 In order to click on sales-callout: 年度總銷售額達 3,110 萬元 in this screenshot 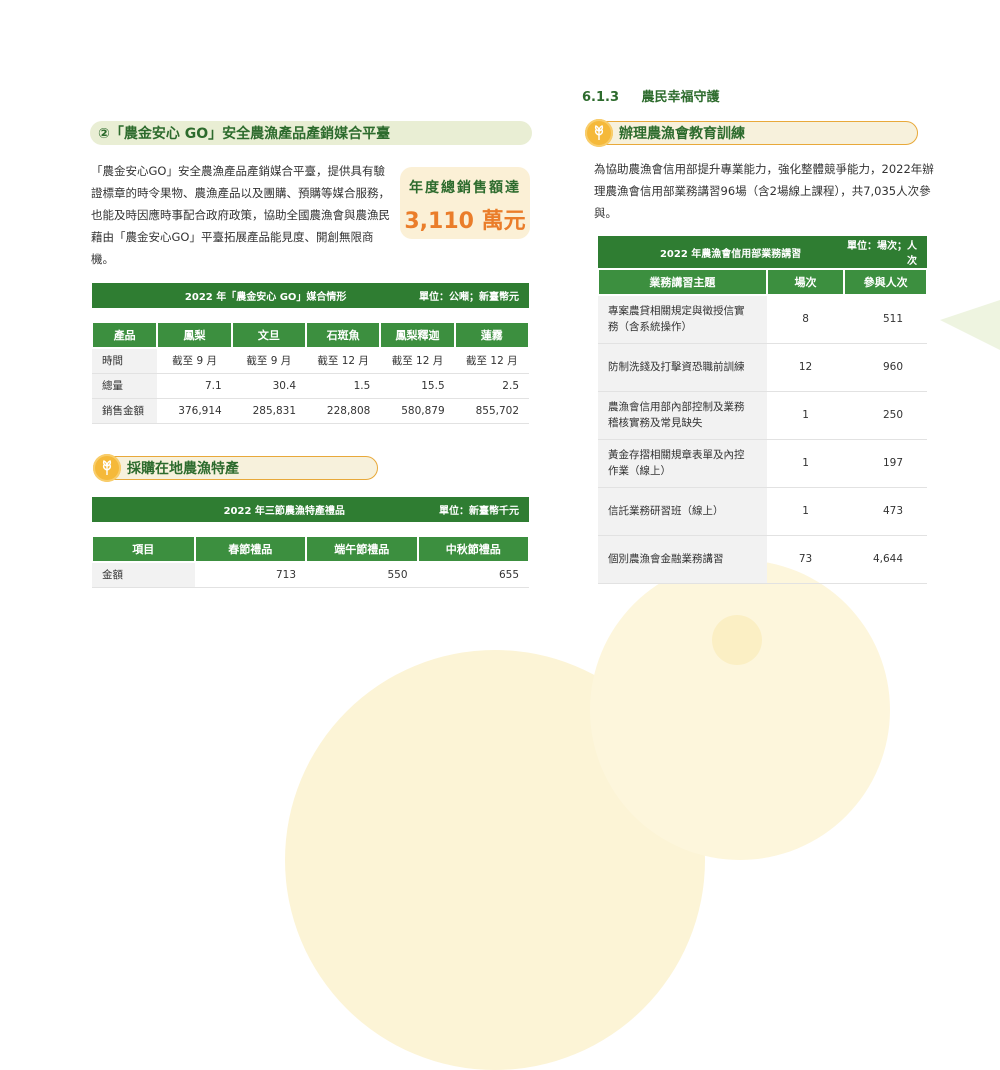, I will do `click(465, 203)`.